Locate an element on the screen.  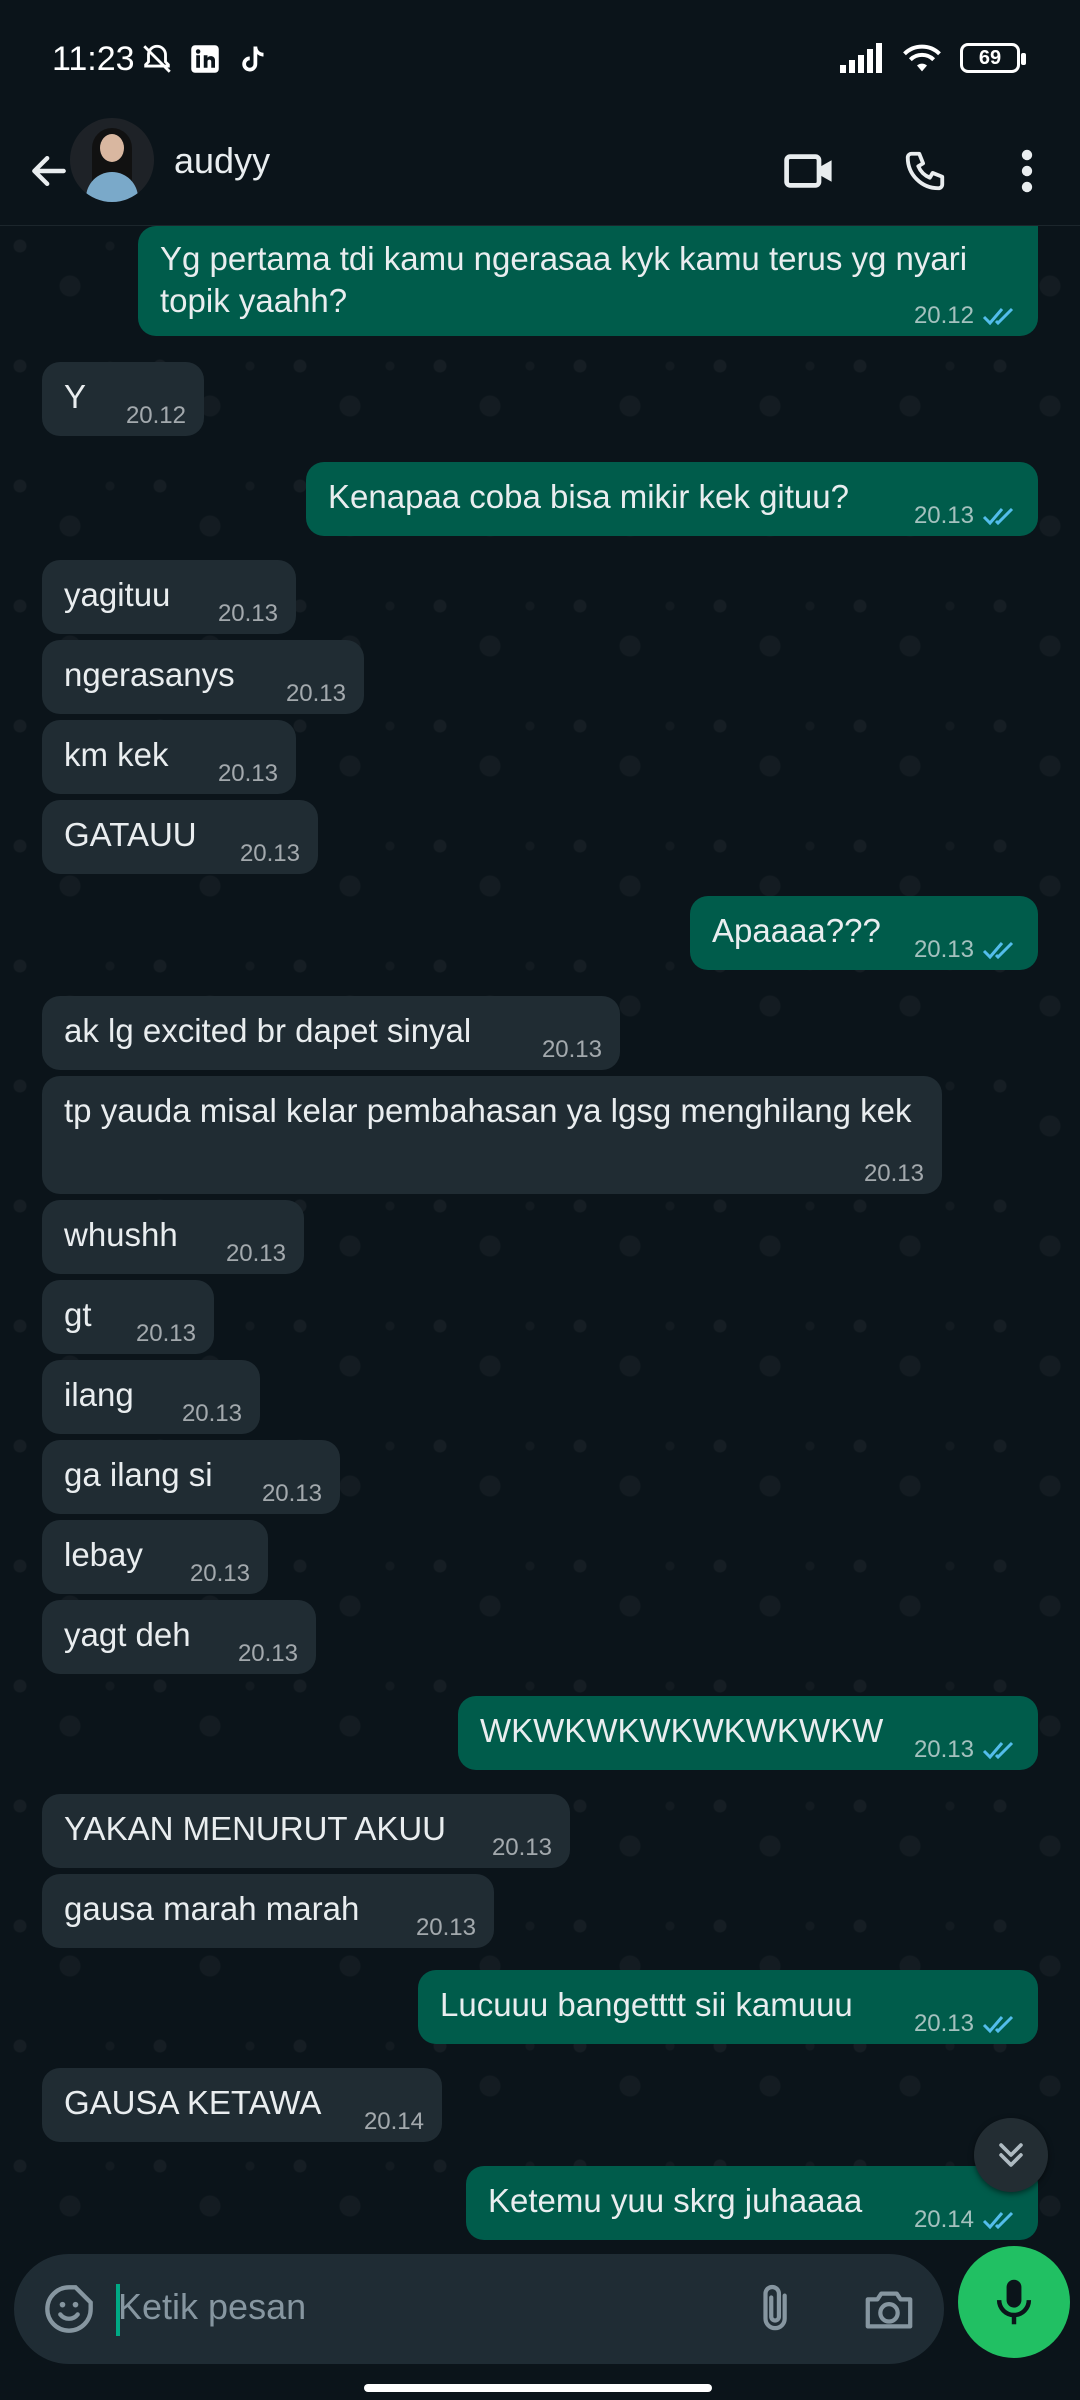
phone-icon is located at coordinates (925, 171).